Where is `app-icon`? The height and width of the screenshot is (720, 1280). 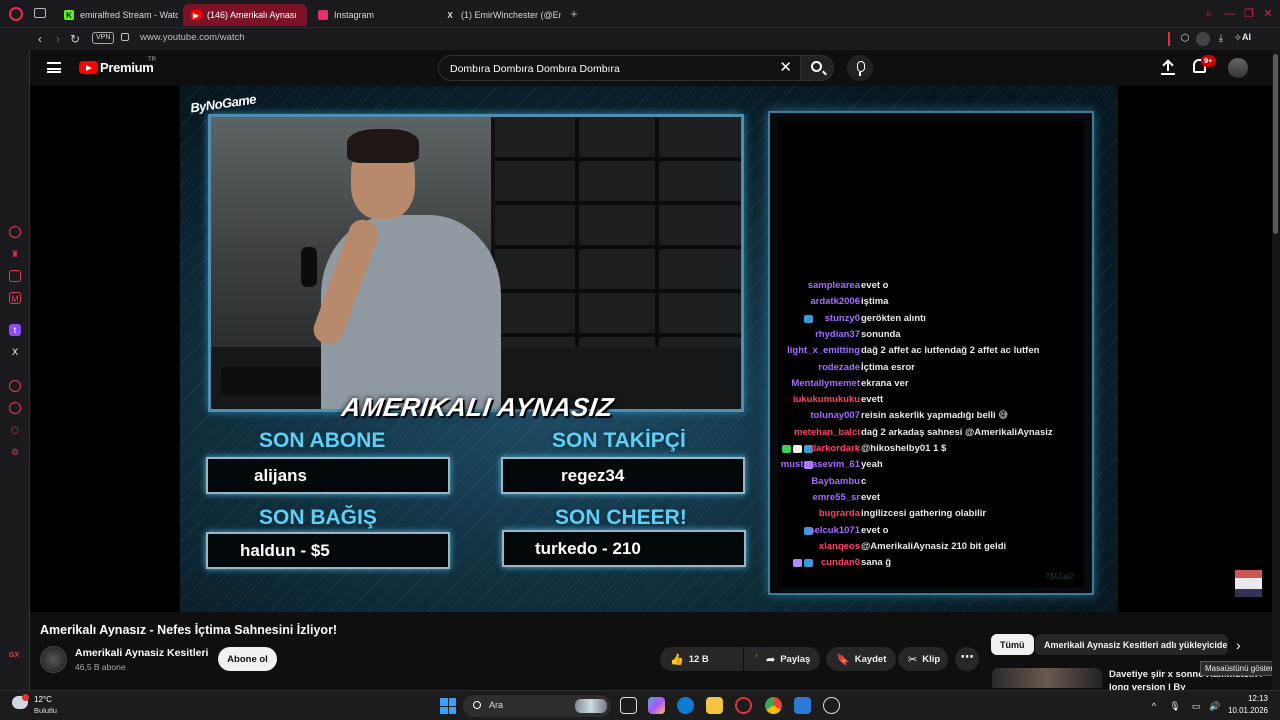
app-icon is located at coordinates (831, 705).